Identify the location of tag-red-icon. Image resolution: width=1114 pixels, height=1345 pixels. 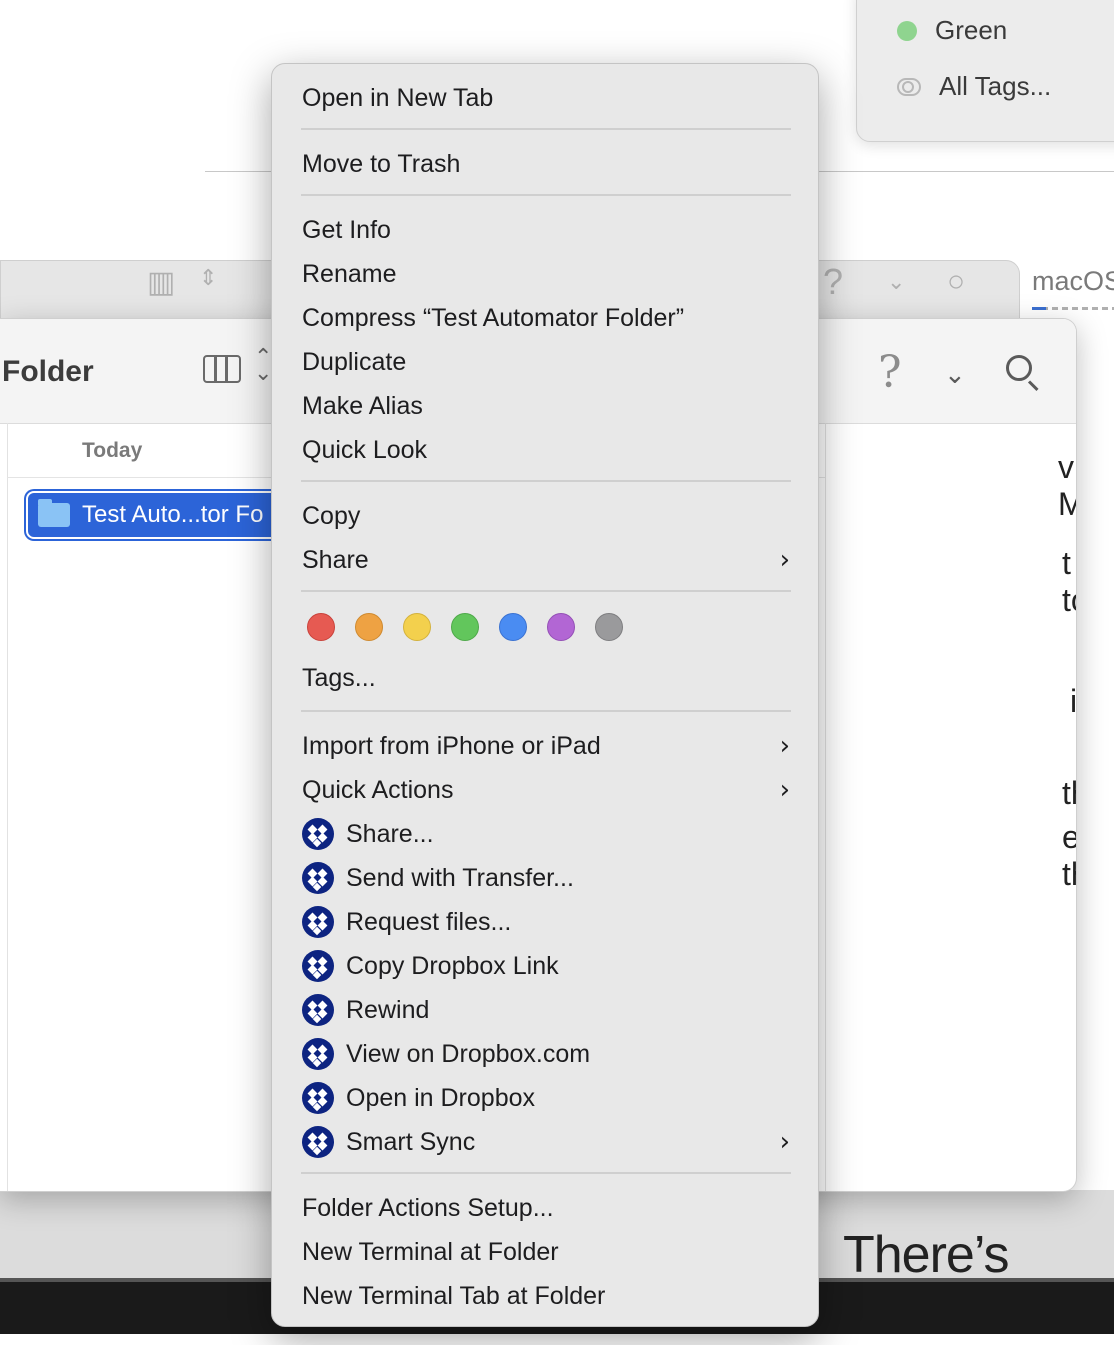
(321, 627).